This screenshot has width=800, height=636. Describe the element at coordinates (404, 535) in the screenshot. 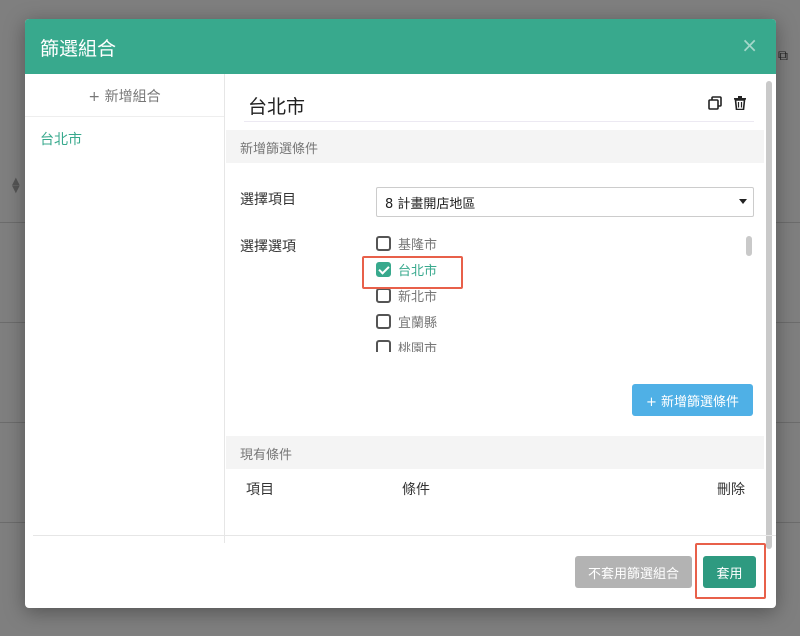

I see `footer-divider` at that location.